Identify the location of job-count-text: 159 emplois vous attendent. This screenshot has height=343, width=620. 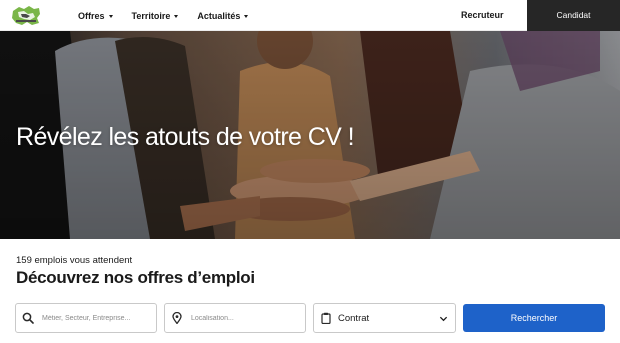
(74, 260).